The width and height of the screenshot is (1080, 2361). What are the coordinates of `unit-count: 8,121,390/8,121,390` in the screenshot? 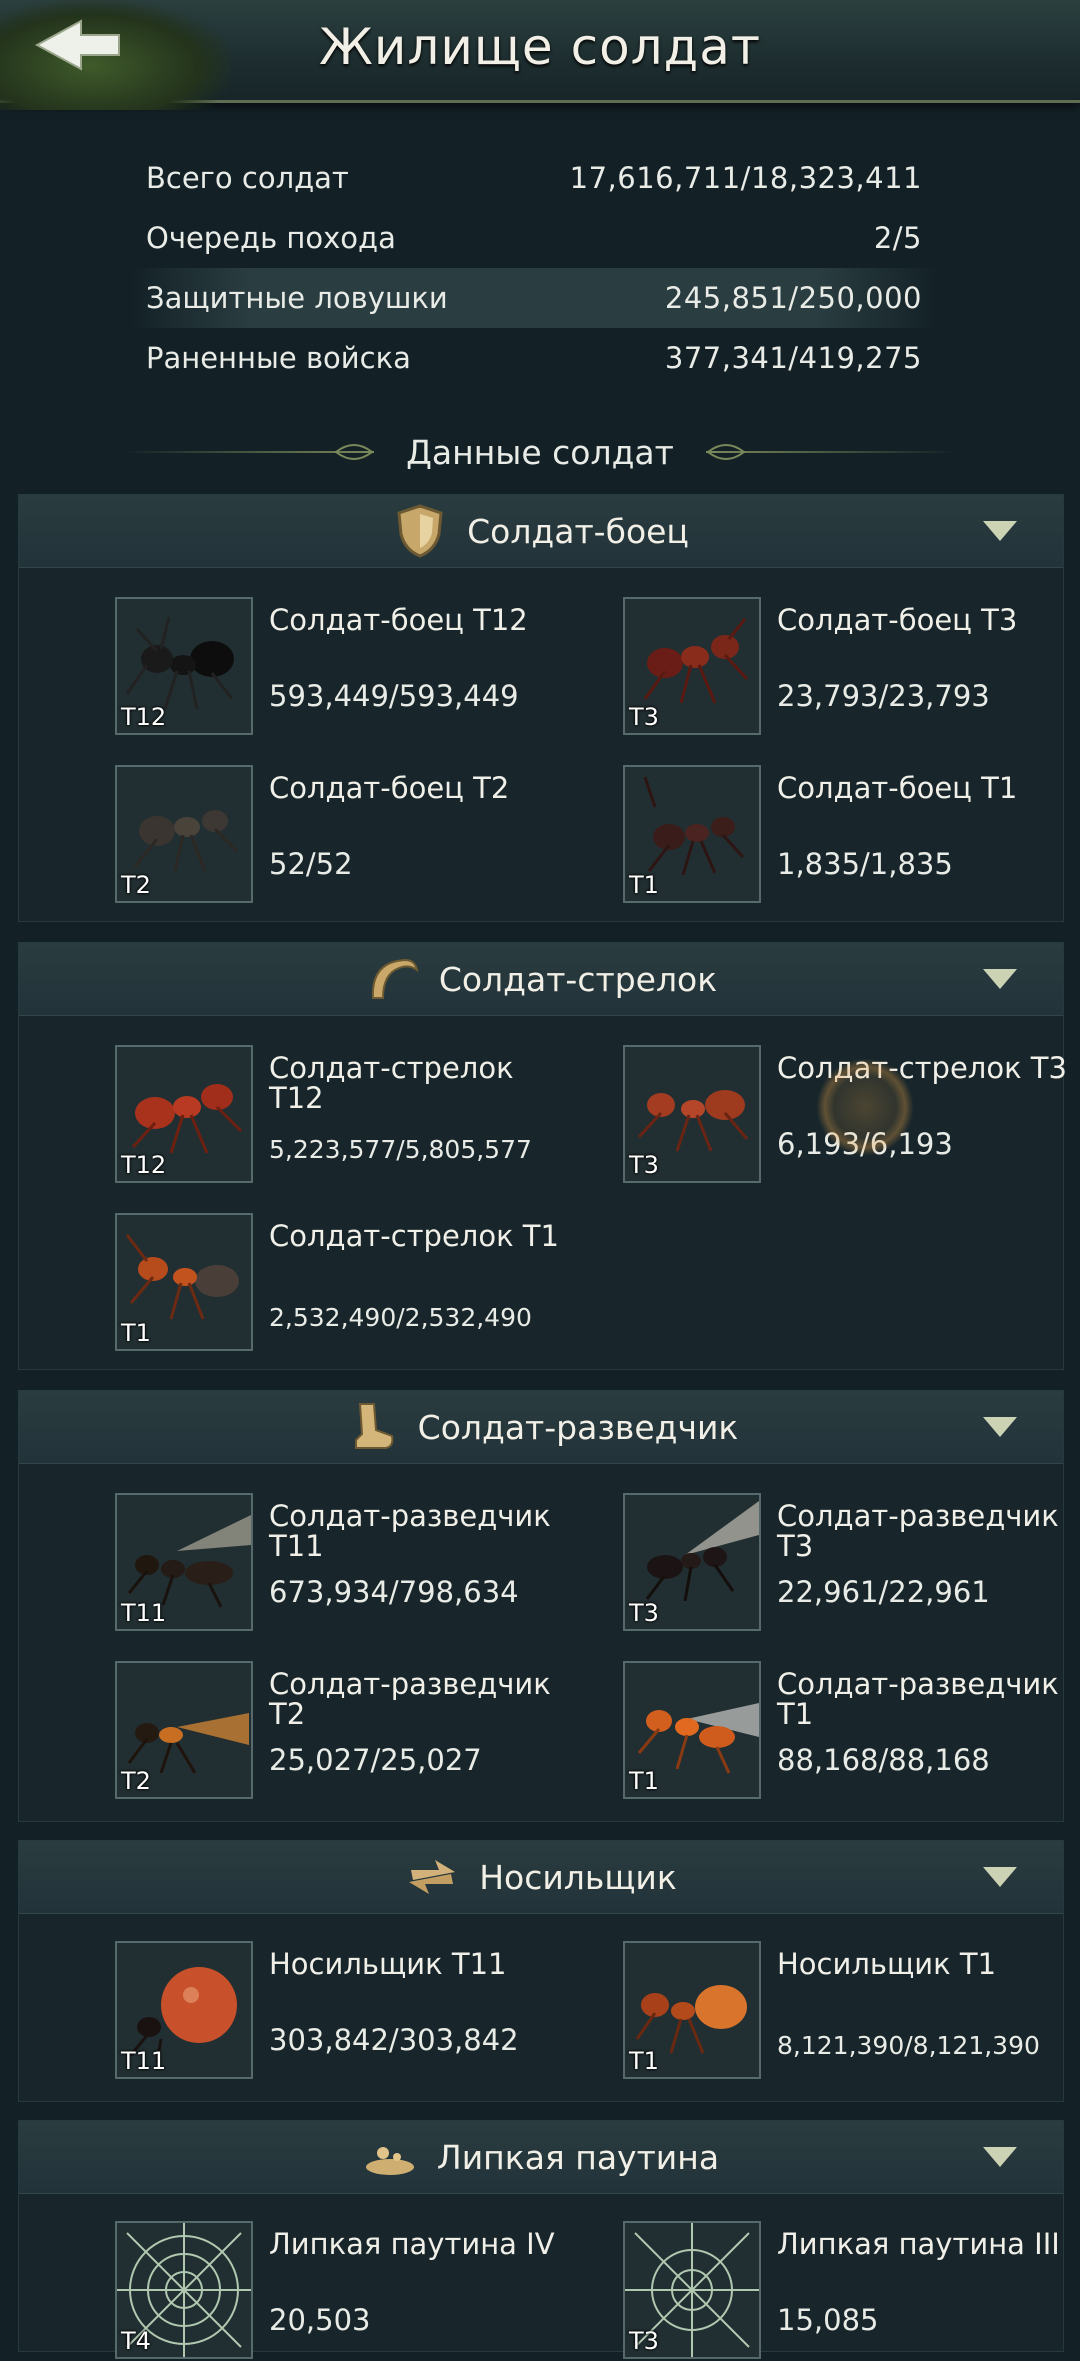 It's located at (908, 2045).